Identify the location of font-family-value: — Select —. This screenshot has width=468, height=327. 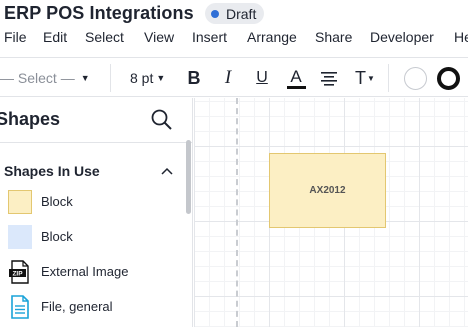
(37, 78).